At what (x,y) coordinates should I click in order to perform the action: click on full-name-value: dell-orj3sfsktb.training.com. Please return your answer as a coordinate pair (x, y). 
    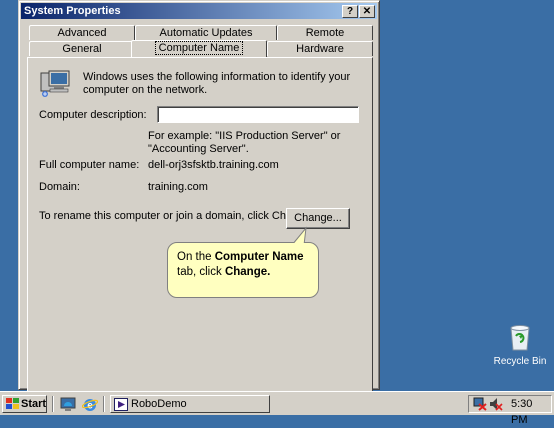
    Looking at the image, I should click on (213, 165).